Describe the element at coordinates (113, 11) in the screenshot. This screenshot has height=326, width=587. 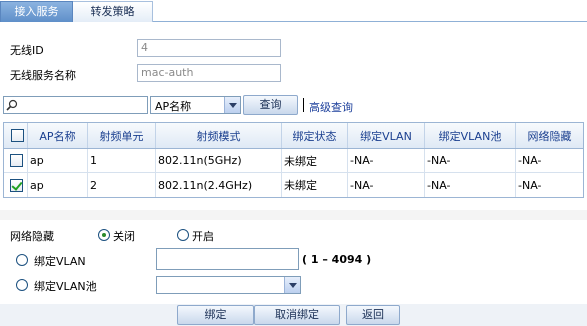
I see `tab-forwarding-policy: 转发策略` at that location.